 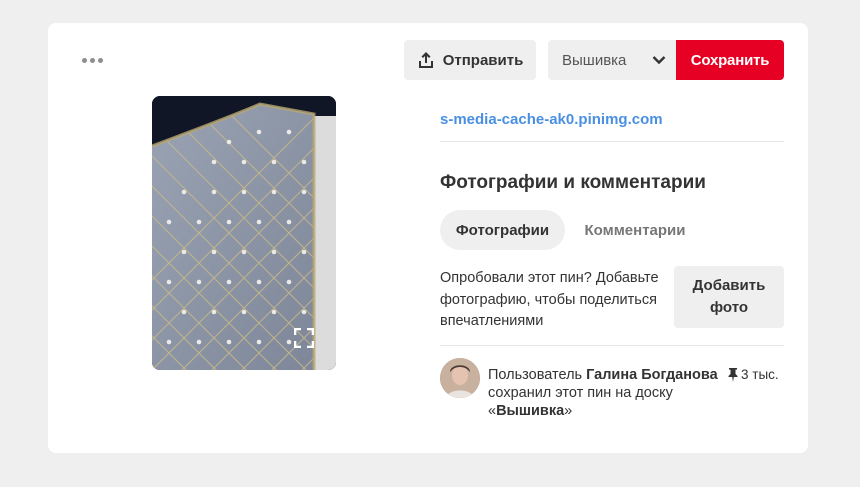 What do you see at coordinates (730, 60) in the screenshot?
I see `save-button: Сохранить` at bounding box center [730, 60].